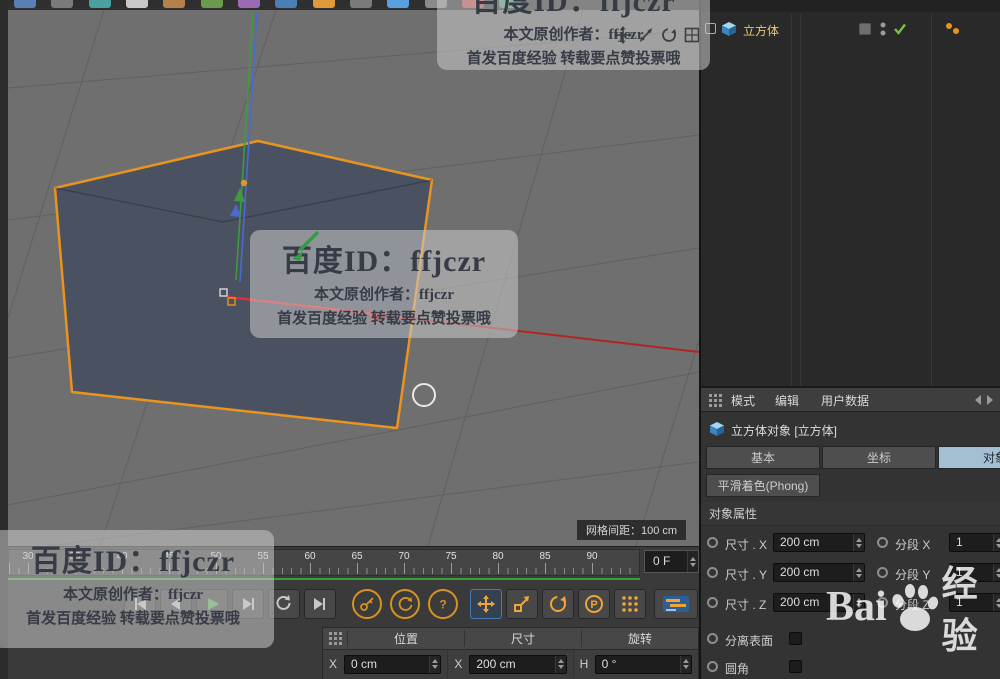 The width and height of the screenshot is (1000, 679). I want to click on attribute-tabs: 基本 坐标 对象, so click(850, 457).